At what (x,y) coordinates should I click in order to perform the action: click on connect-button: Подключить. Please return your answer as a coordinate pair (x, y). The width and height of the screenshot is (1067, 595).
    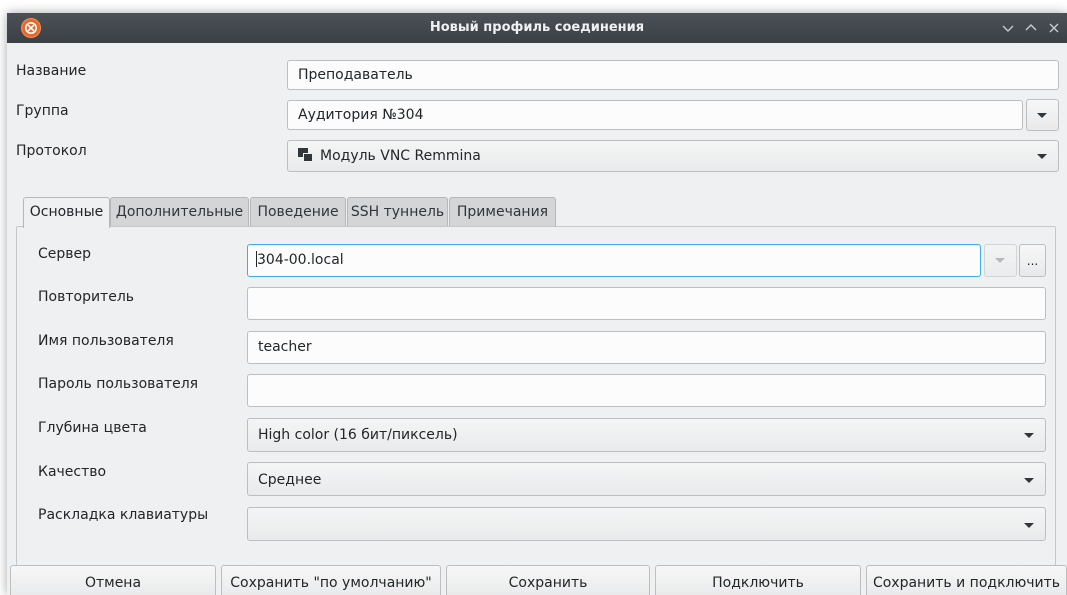
    Looking at the image, I should click on (758, 580).